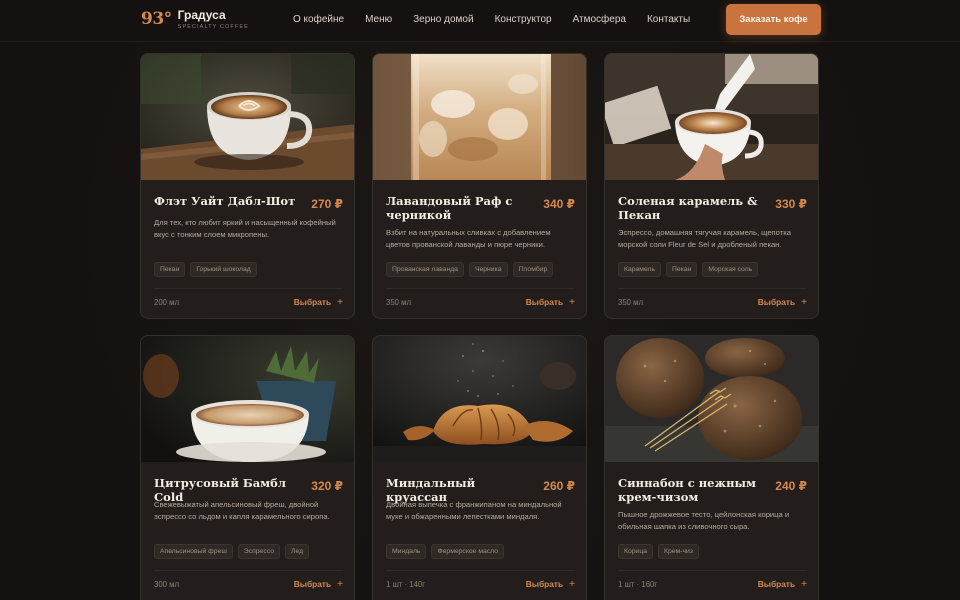 This screenshot has width=960, height=600. What do you see at coordinates (201, 15) in the screenshot?
I see `brand-name: Градуса` at bounding box center [201, 15].